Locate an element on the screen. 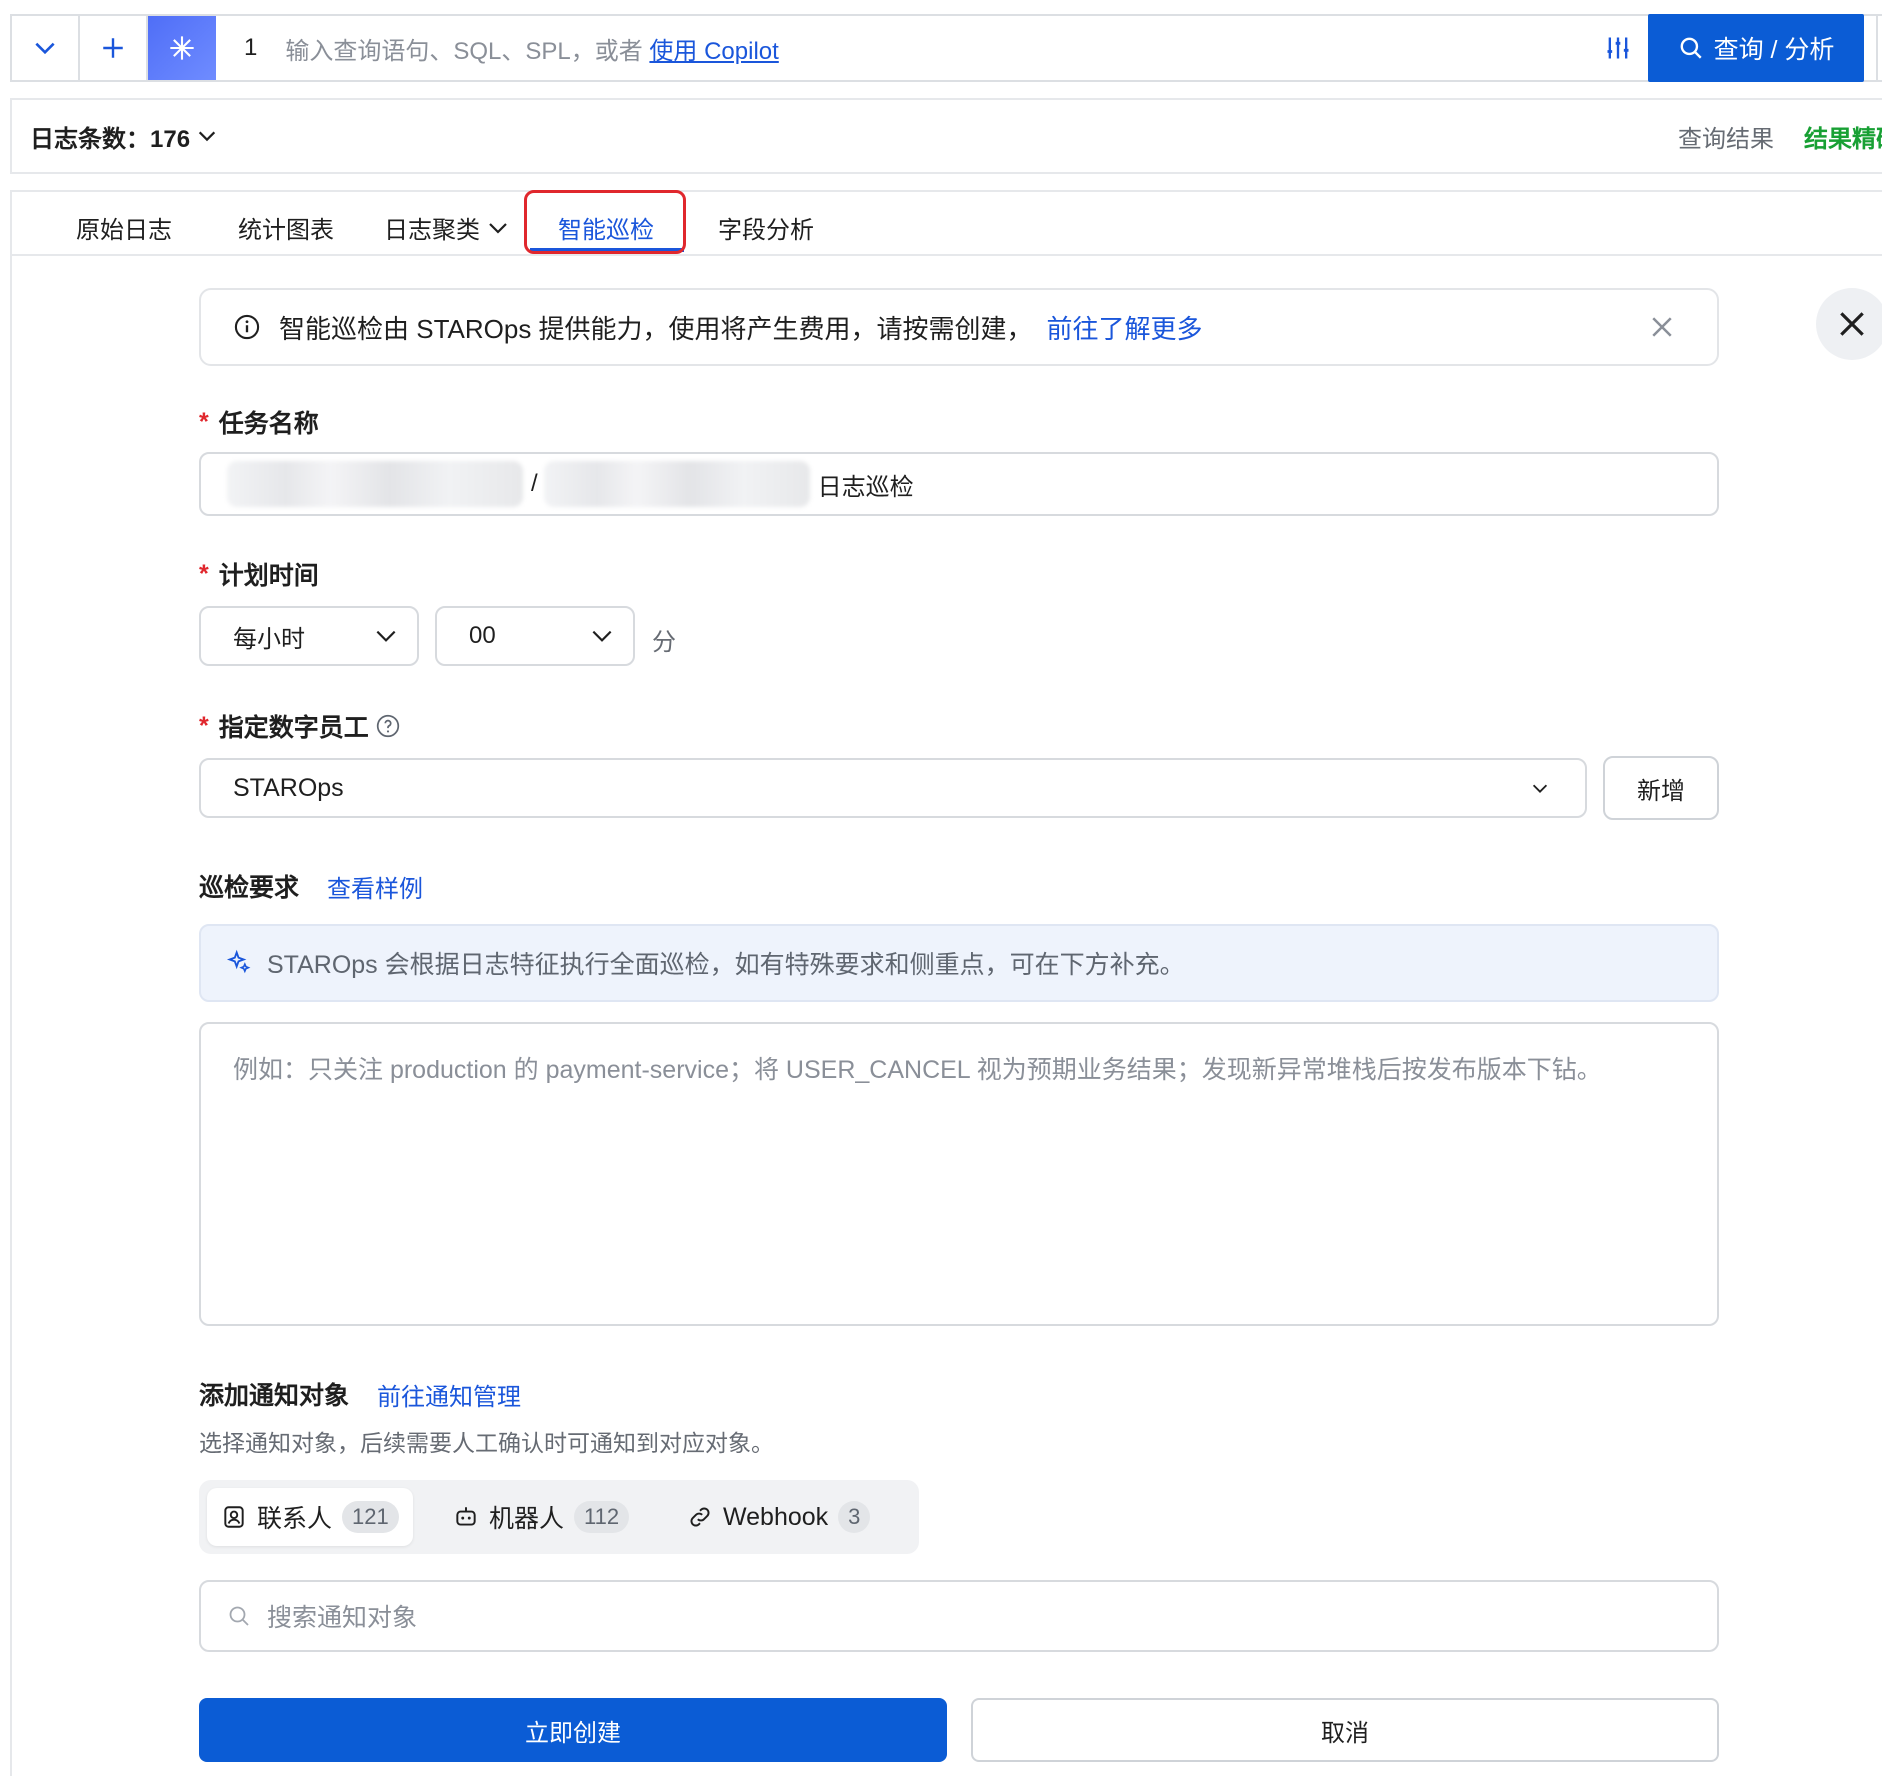  tab-raw-logs: 原始日志 is located at coordinates (124, 227).